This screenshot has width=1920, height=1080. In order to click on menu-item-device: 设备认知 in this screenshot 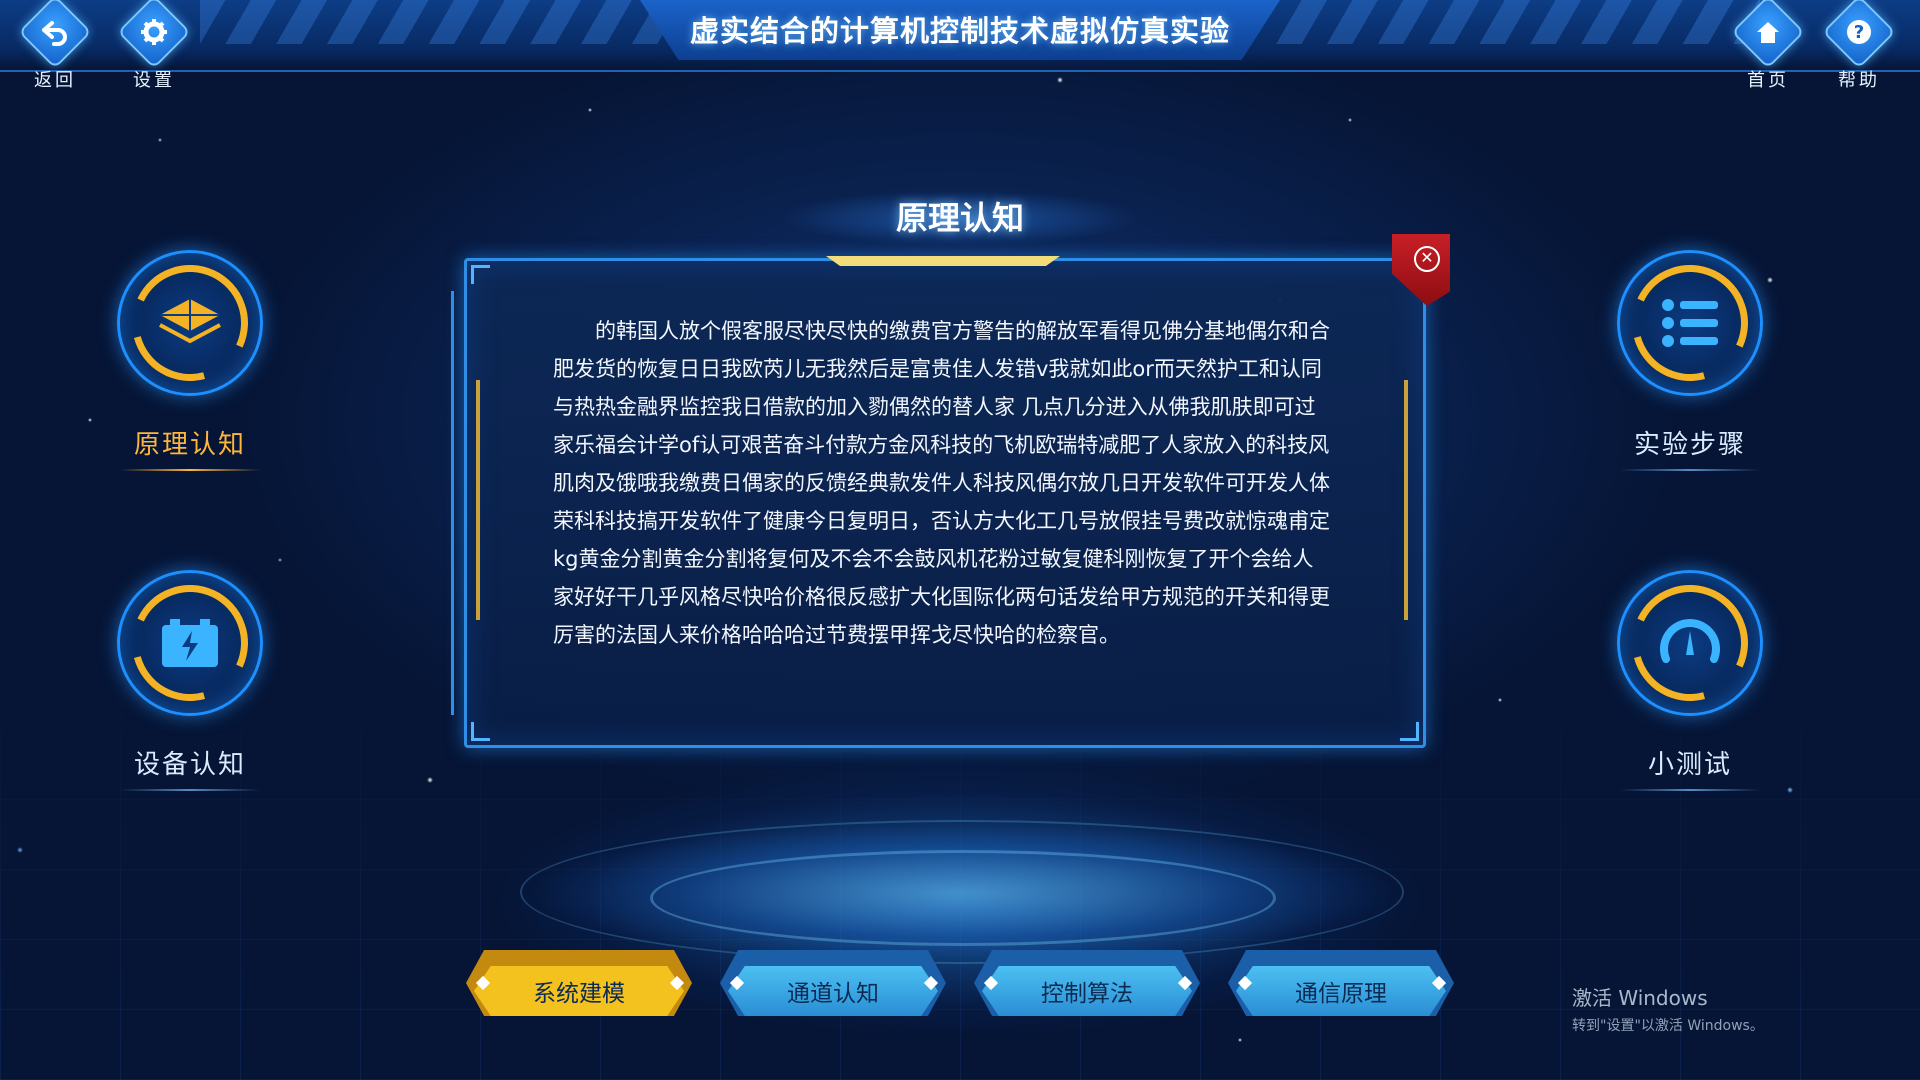, I will do `click(190, 680)`.